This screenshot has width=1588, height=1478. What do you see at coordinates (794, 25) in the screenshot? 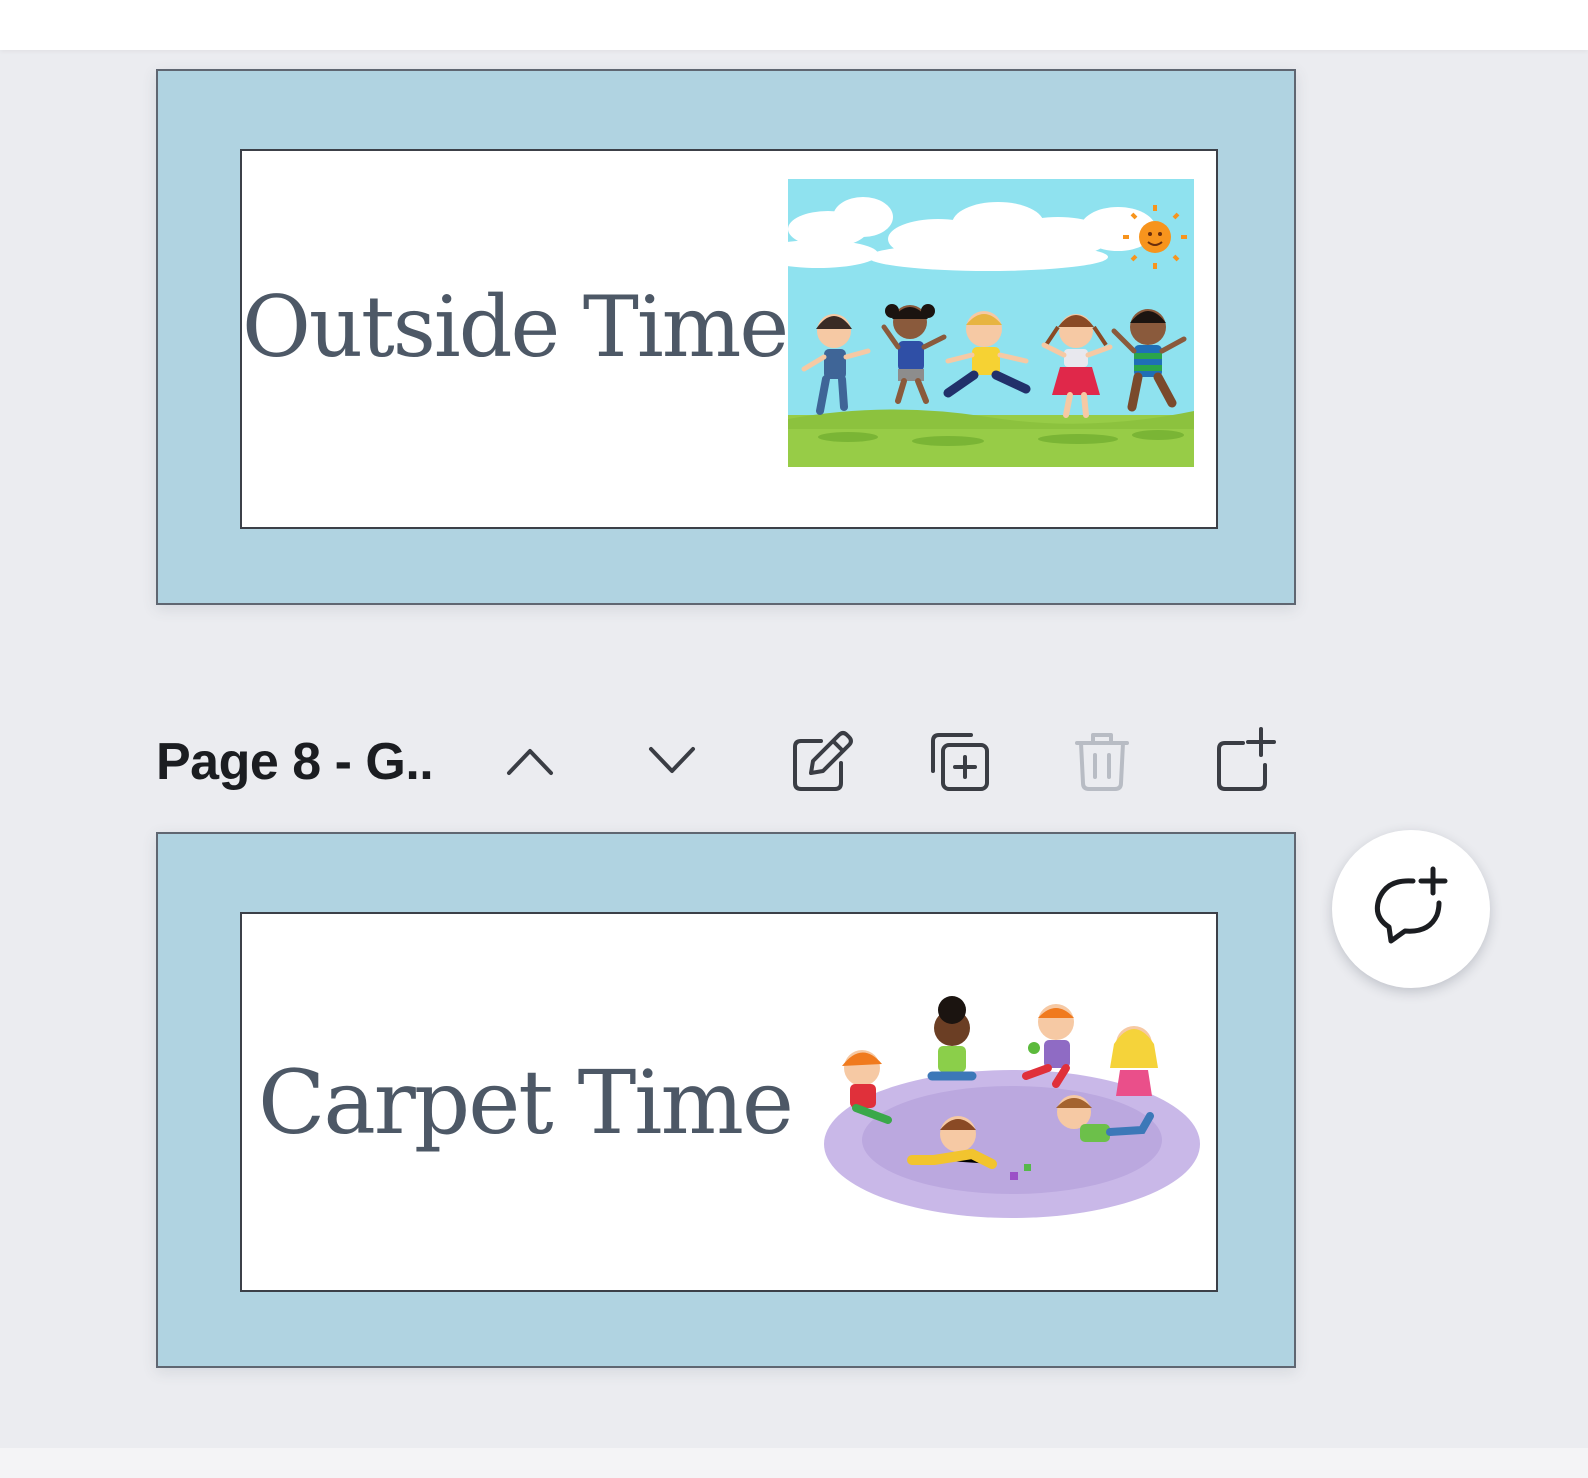
I see `top-bar` at bounding box center [794, 25].